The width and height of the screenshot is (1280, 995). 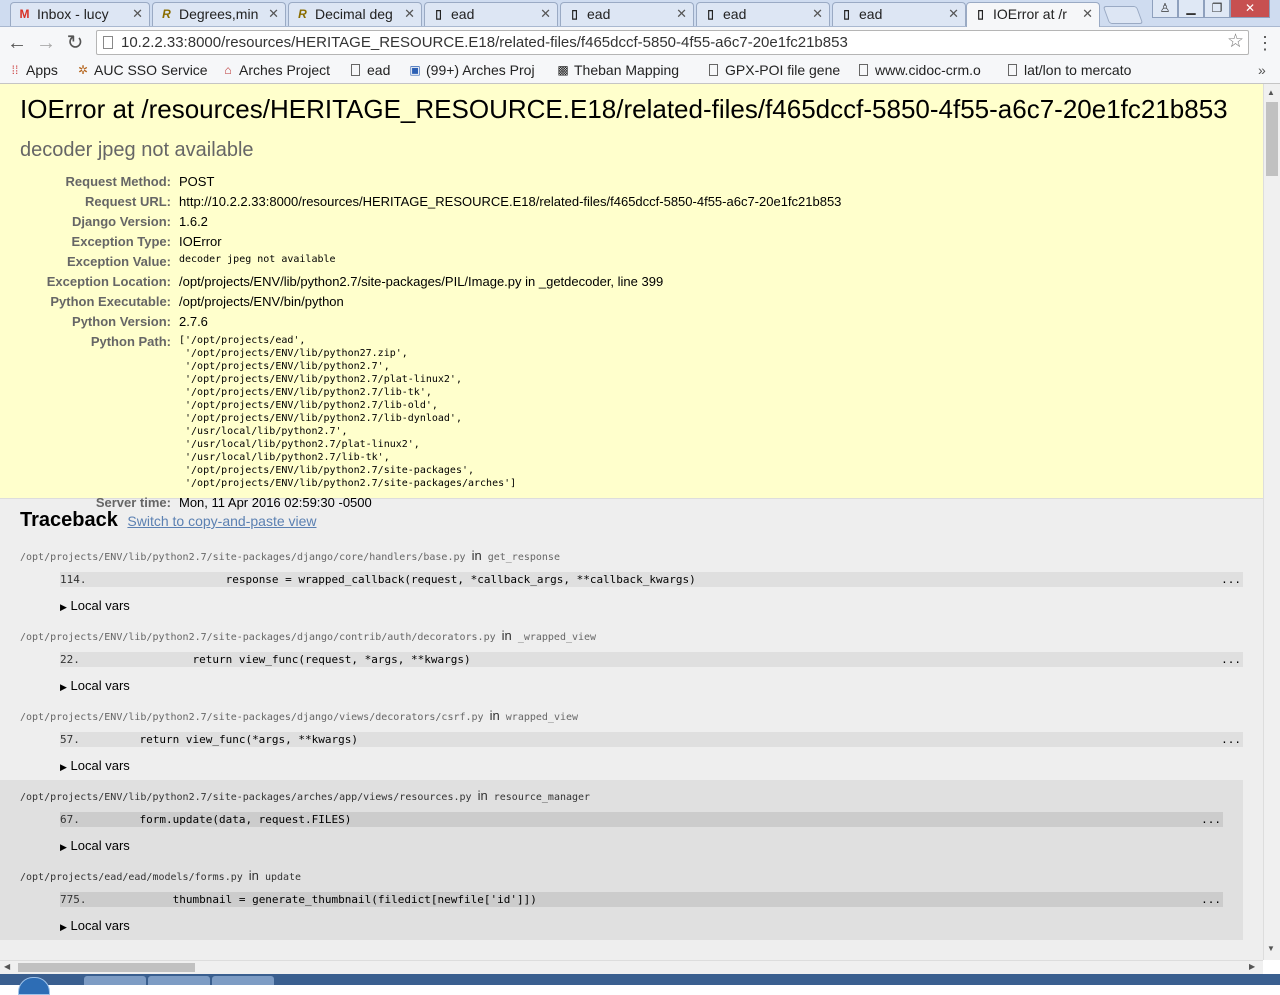 I want to click on minimize-button: ▁, so click(x=1191, y=9).